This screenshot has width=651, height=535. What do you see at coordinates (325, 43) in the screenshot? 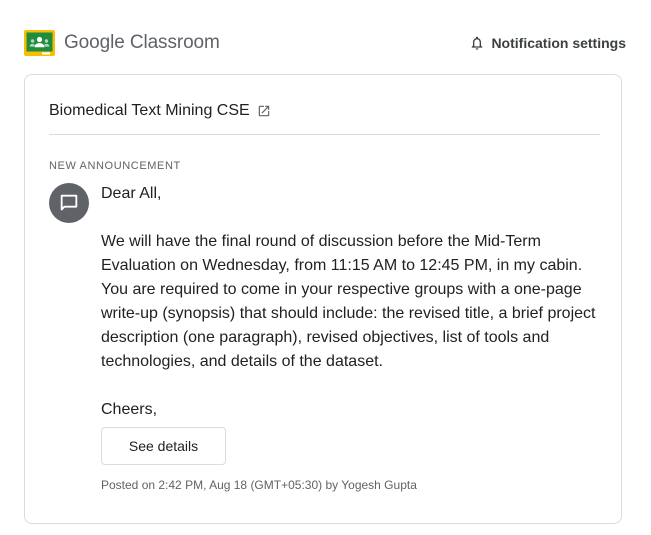
I see `app-header: Google Classroom Notification settings` at bounding box center [325, 43].